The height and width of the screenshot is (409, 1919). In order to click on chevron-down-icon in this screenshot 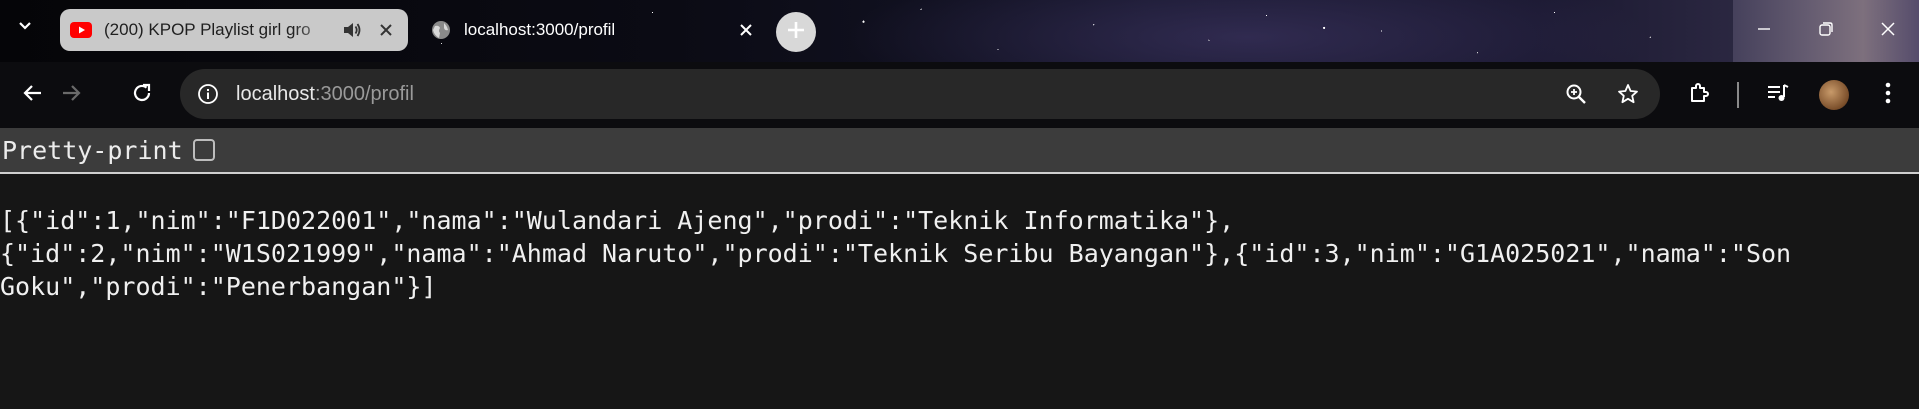, I will do `click(25, 27)`.